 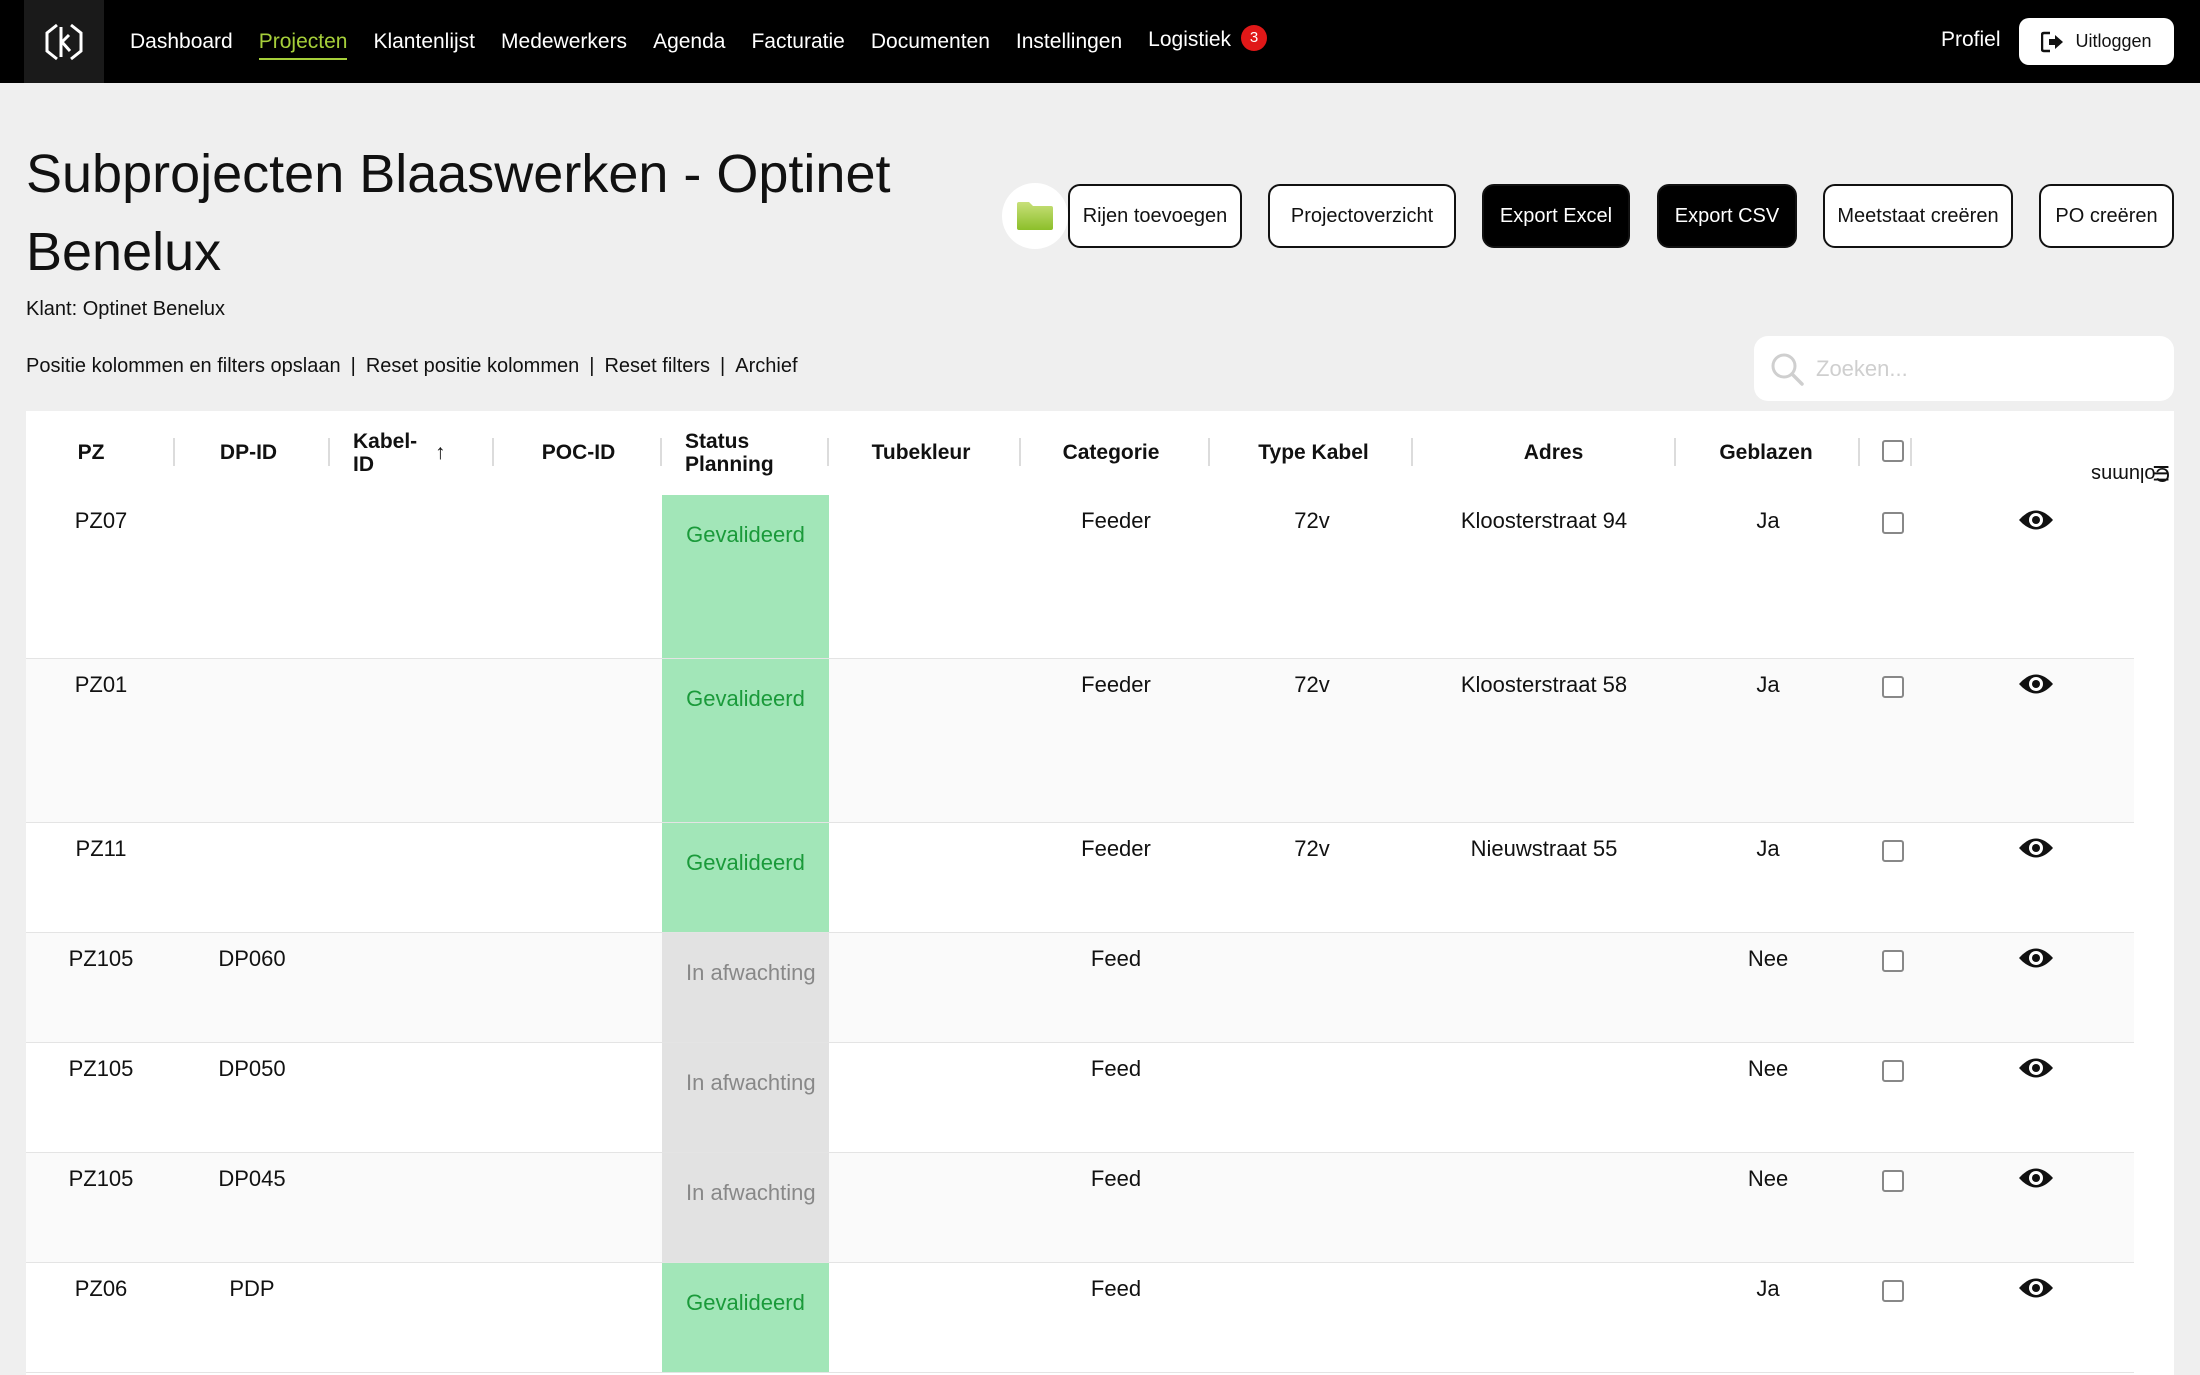 What do you see at coordinates (1080, 988) in the screenshot?
I see `table-row: PZ105 DP060 In afwachting Feed Nee` at bounding box center [1080, 988].